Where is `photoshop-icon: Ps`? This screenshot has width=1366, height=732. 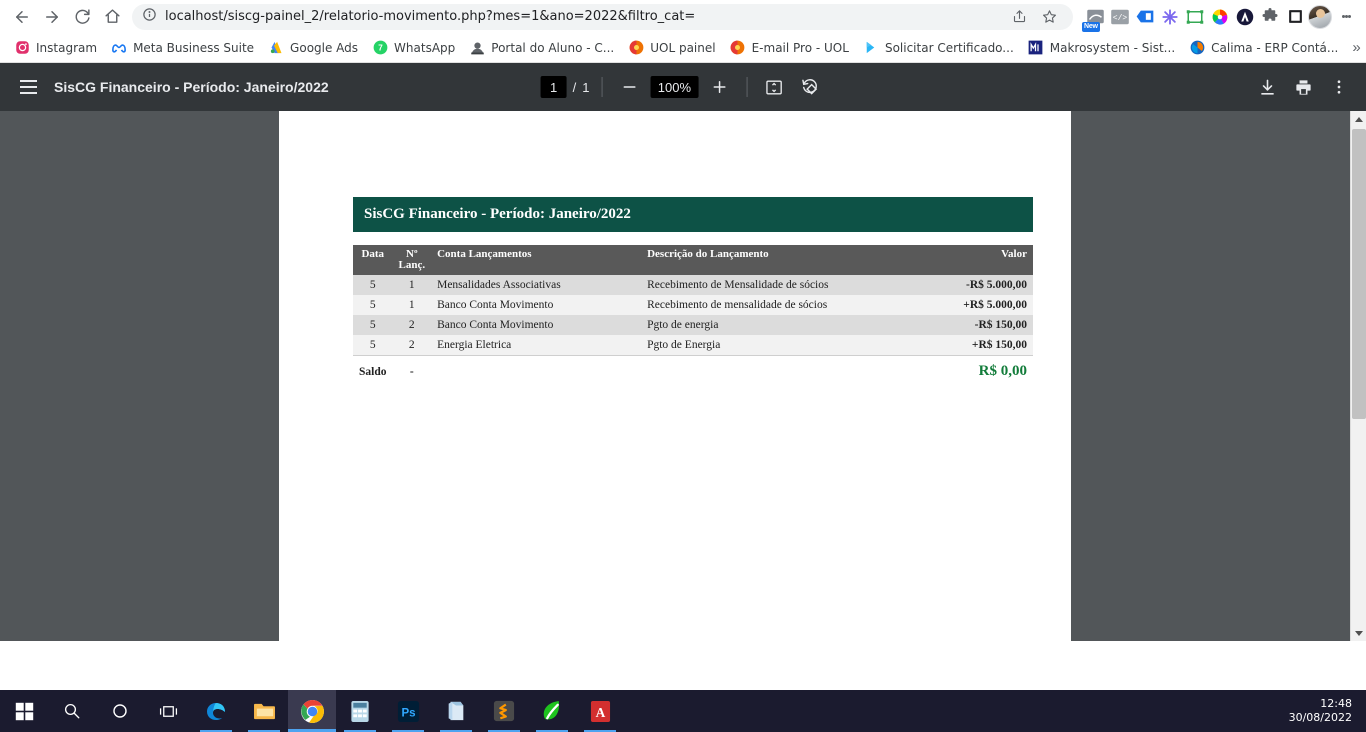
photoshop-icon: Ps is located at coordinates (408, 711).